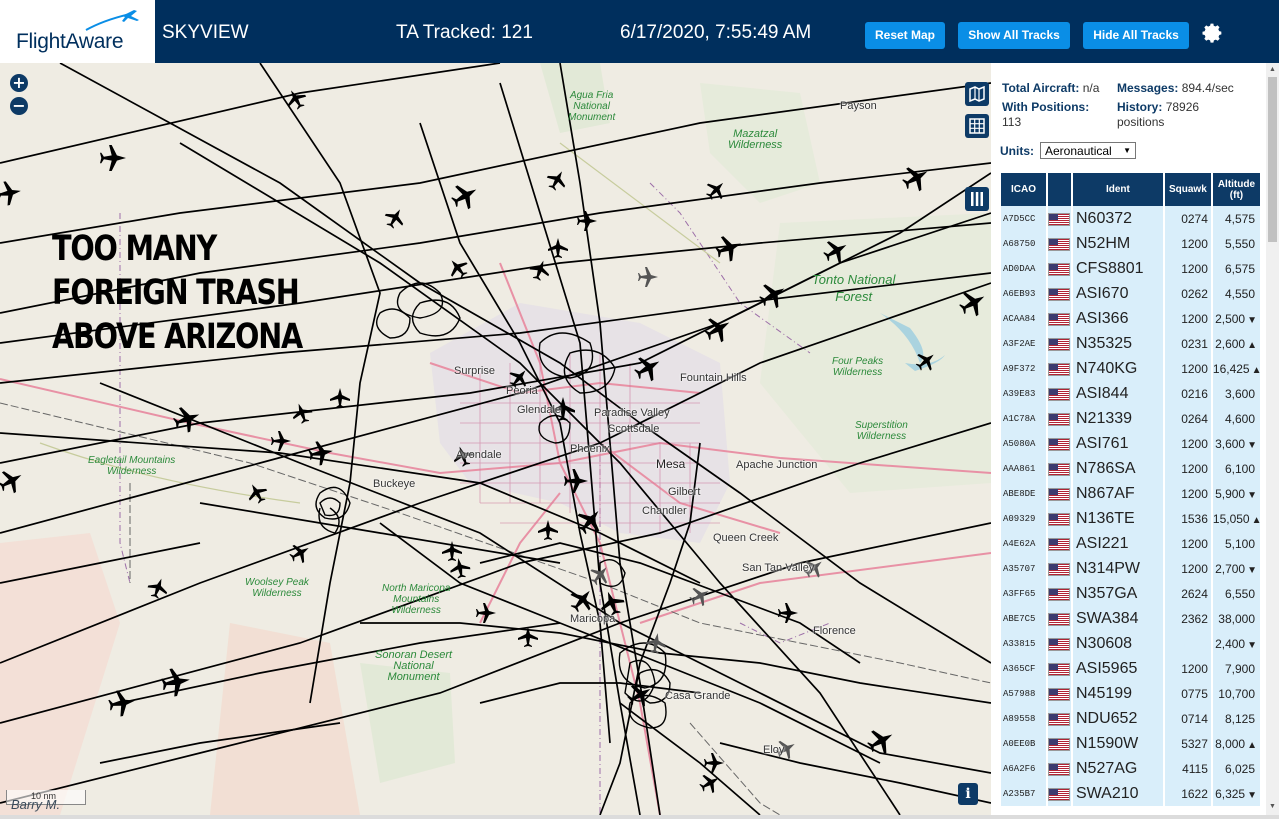 Image resolution: width=1279 pixels, height=819 pixels. What do you see at coordinates (1132, 293) in the screenshot?
I see `table-row: A6EB93 ASI670 0262 4,550` at bounding box center [1132, 293].